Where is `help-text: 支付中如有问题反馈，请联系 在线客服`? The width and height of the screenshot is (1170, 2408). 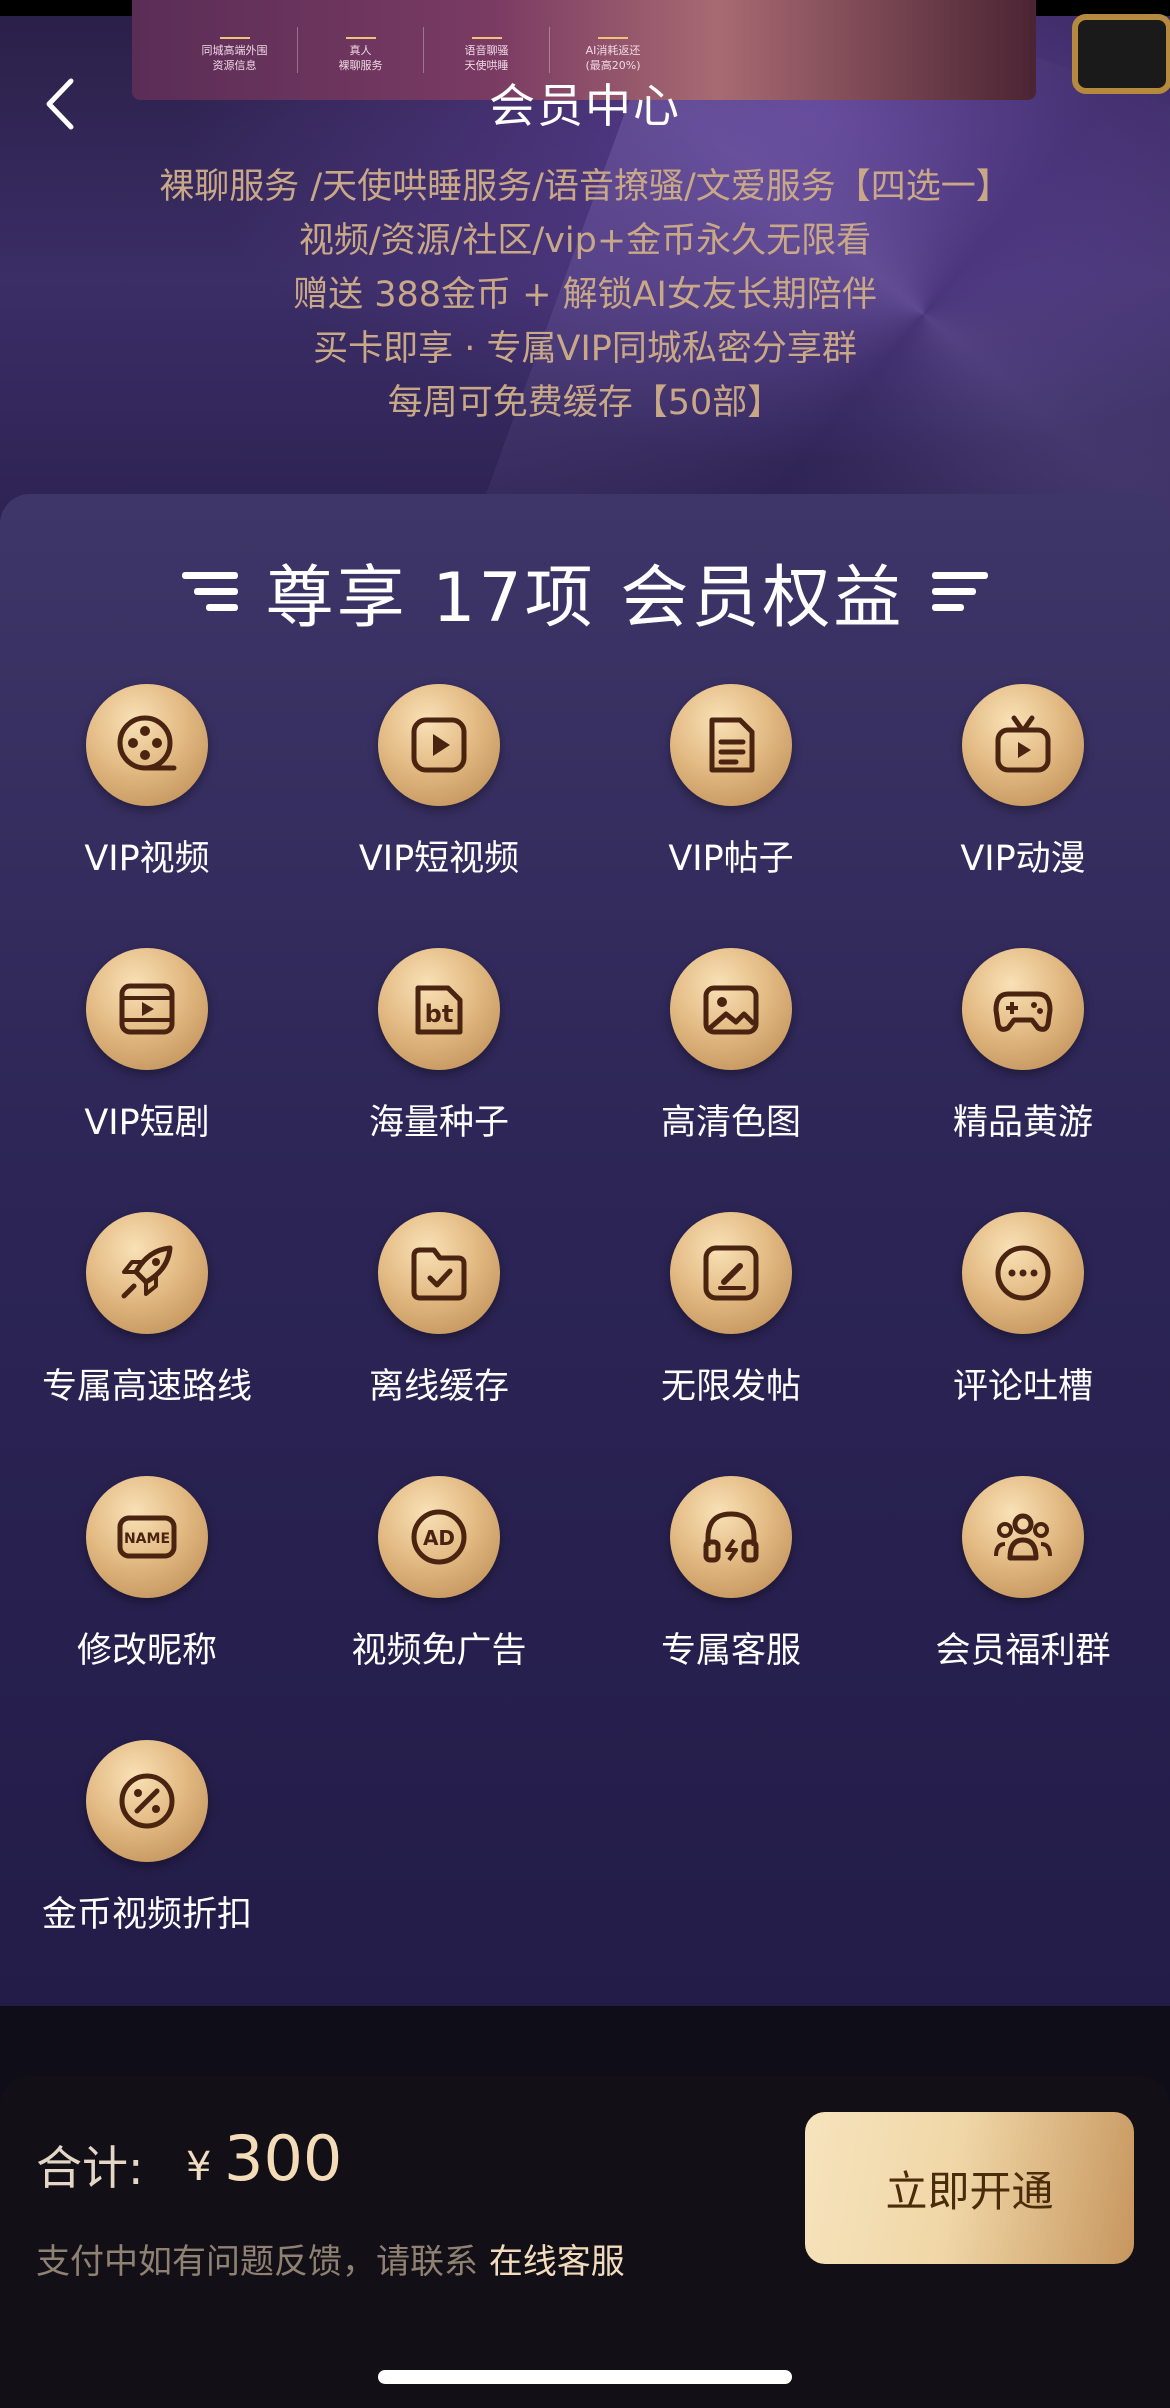
help-text: 支付中如有问题反馈，请联系 在线客服 is located at coordinates (330, 2258).